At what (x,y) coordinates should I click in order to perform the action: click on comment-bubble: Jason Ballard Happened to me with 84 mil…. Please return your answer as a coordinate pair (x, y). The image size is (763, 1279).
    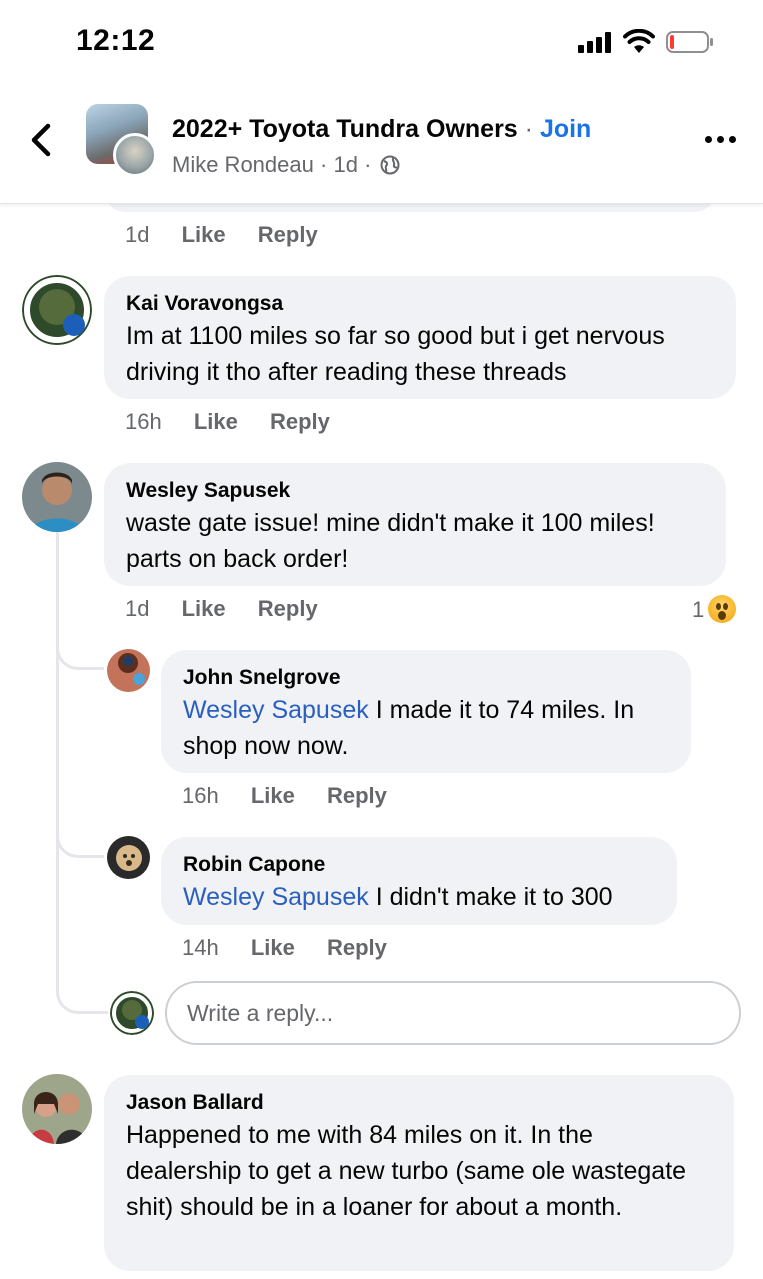
    Looking at the image, I should click on (419, 1173).